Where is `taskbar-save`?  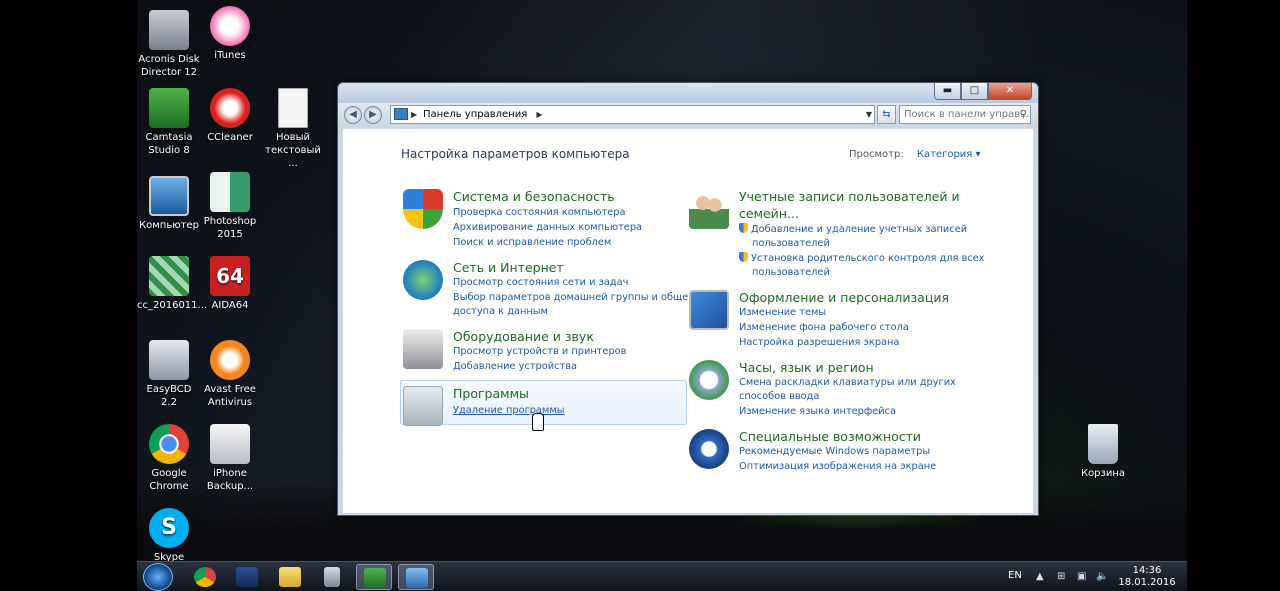 taskbar-save is located at coordinates (247, 577).